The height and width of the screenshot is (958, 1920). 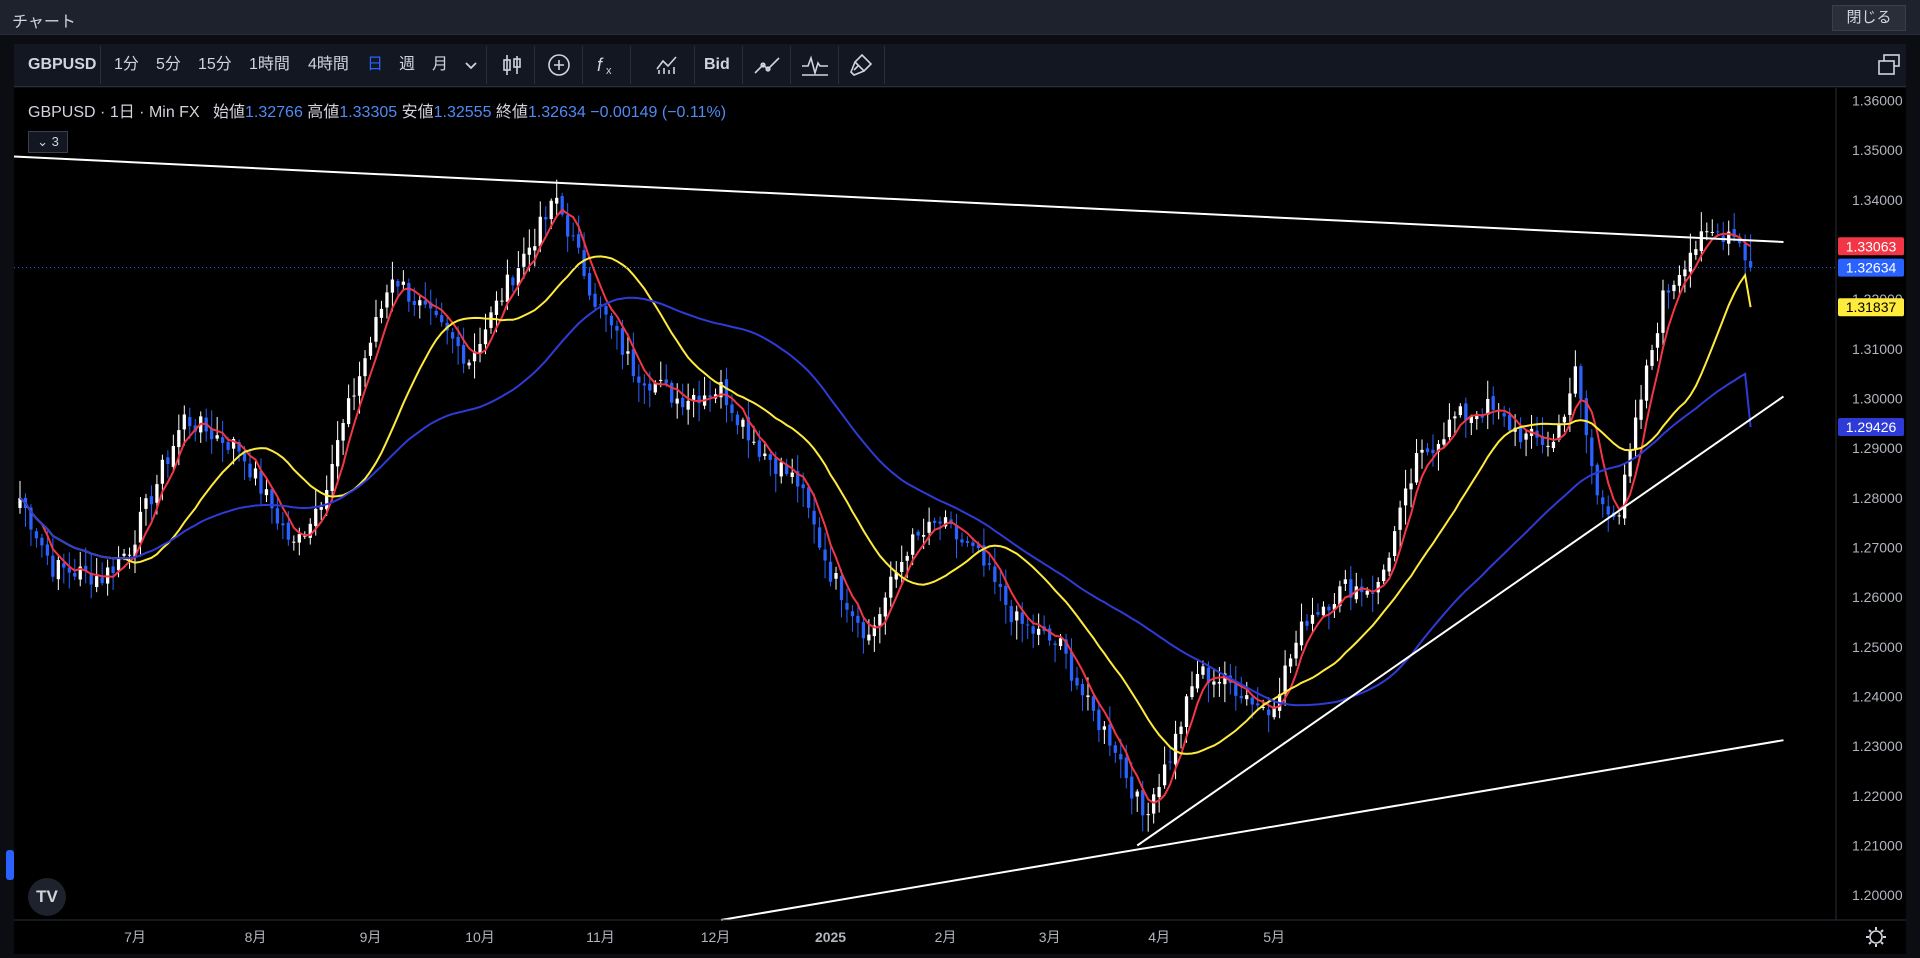 What do you see at coordinates (946, 937) in the screenshot?
I see `x-tick-label: 2月` at bounding box center [946, 937].